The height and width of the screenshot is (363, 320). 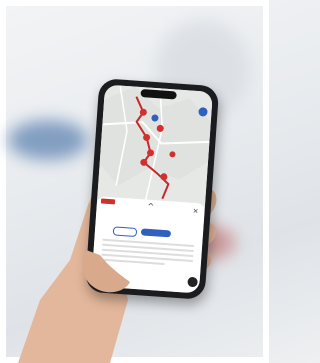 I want to click on thumb, so click(x=106, y=271).